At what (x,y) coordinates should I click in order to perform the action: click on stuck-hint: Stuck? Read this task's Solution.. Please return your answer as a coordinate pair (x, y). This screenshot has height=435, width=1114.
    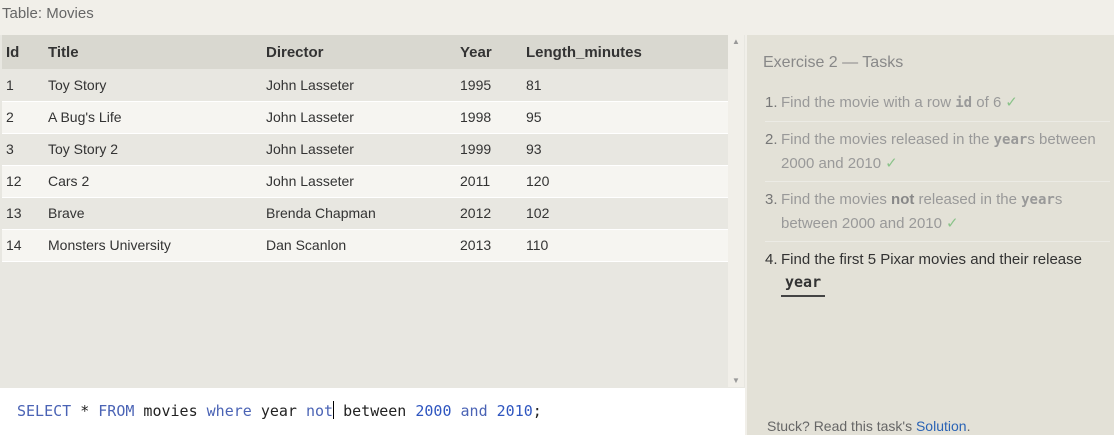
    Looking at the image, I should click on (868, 426).